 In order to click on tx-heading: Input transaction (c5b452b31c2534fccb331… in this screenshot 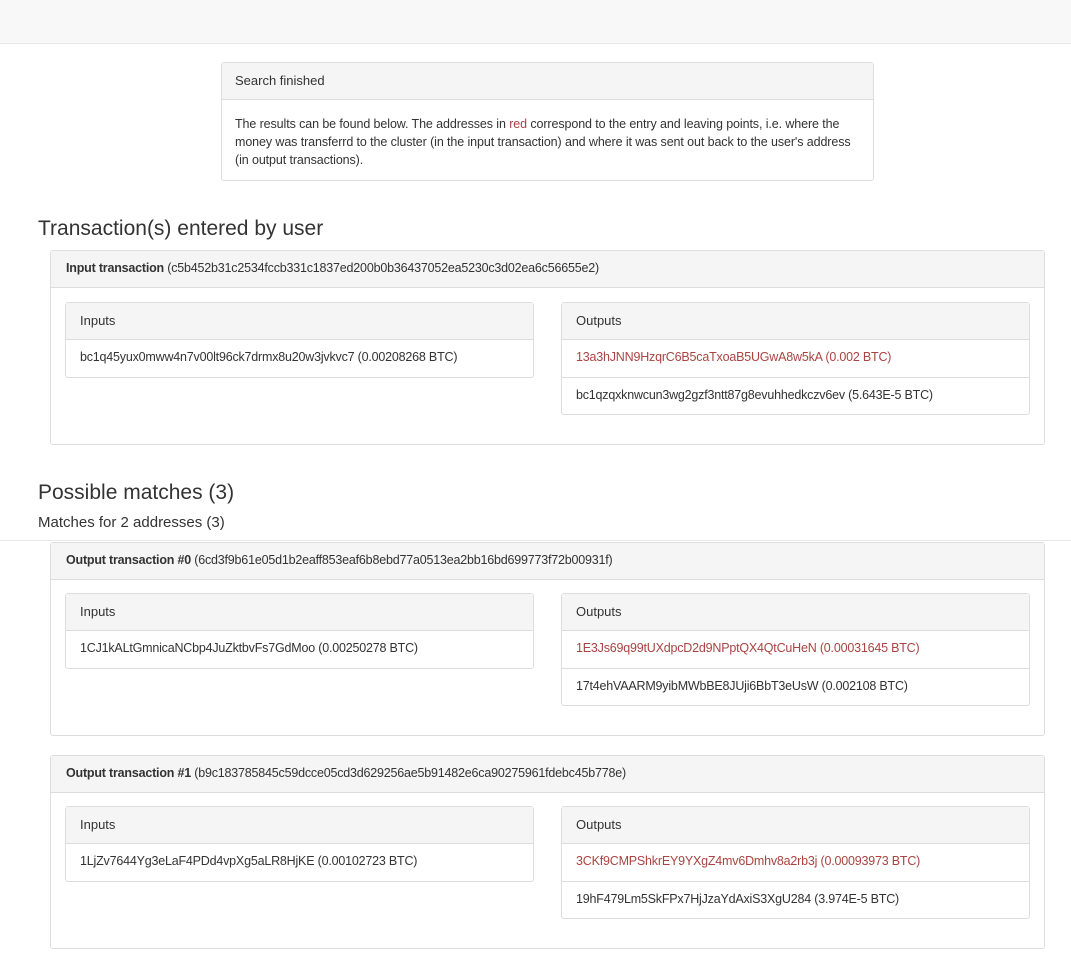, I will do `click(547, 269)`.